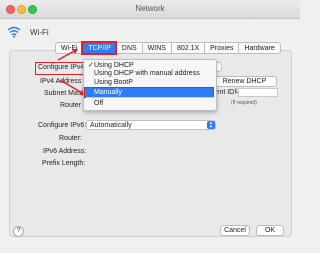 Image resolution: width=320 pixels, height=253 pixels. Describe the element at coordinates (258, 92) in the screenshot. I see `dhcp-client-id-field` at that location.